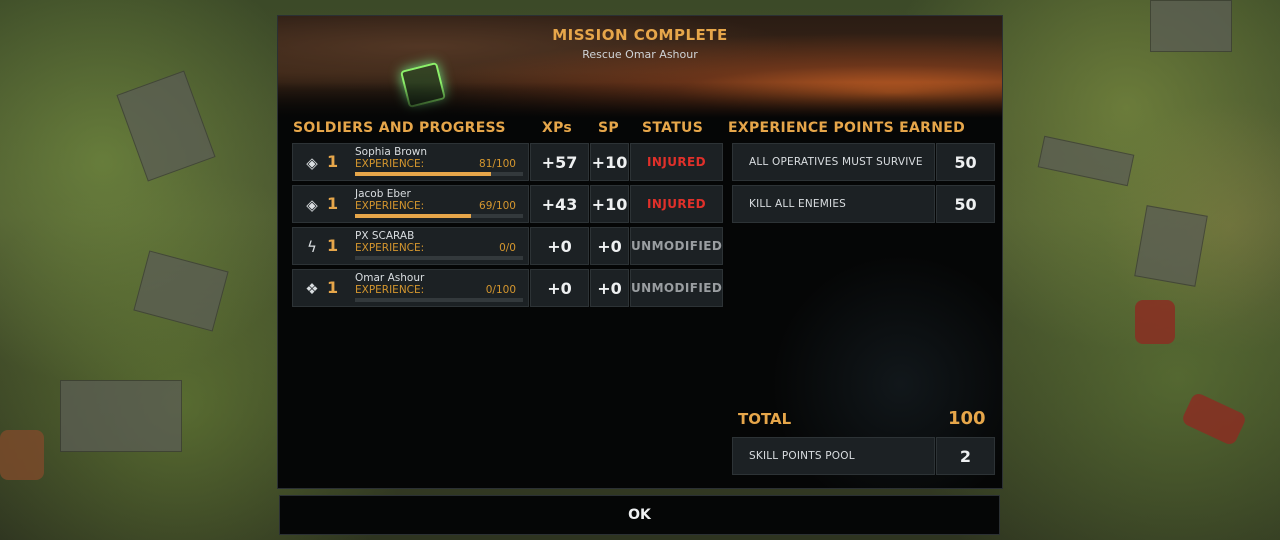 This screenshot has width=1280, height=540. I want to click on skill-points-pool-value: 2, so click(965, 456).